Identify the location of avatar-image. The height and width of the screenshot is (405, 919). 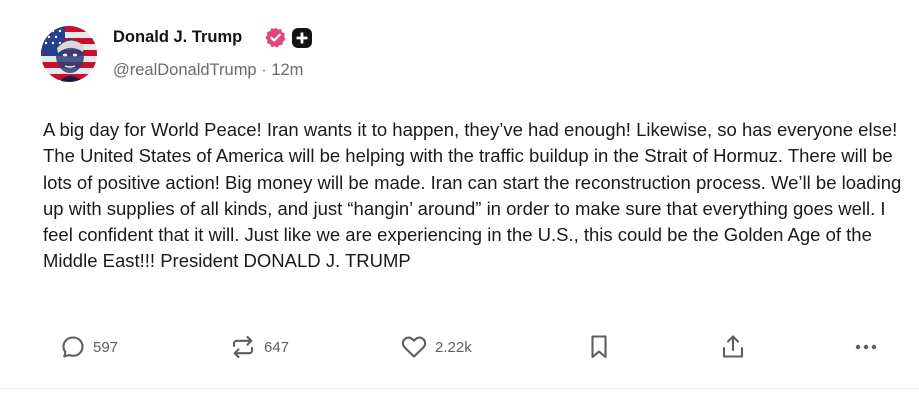
(69, 54).